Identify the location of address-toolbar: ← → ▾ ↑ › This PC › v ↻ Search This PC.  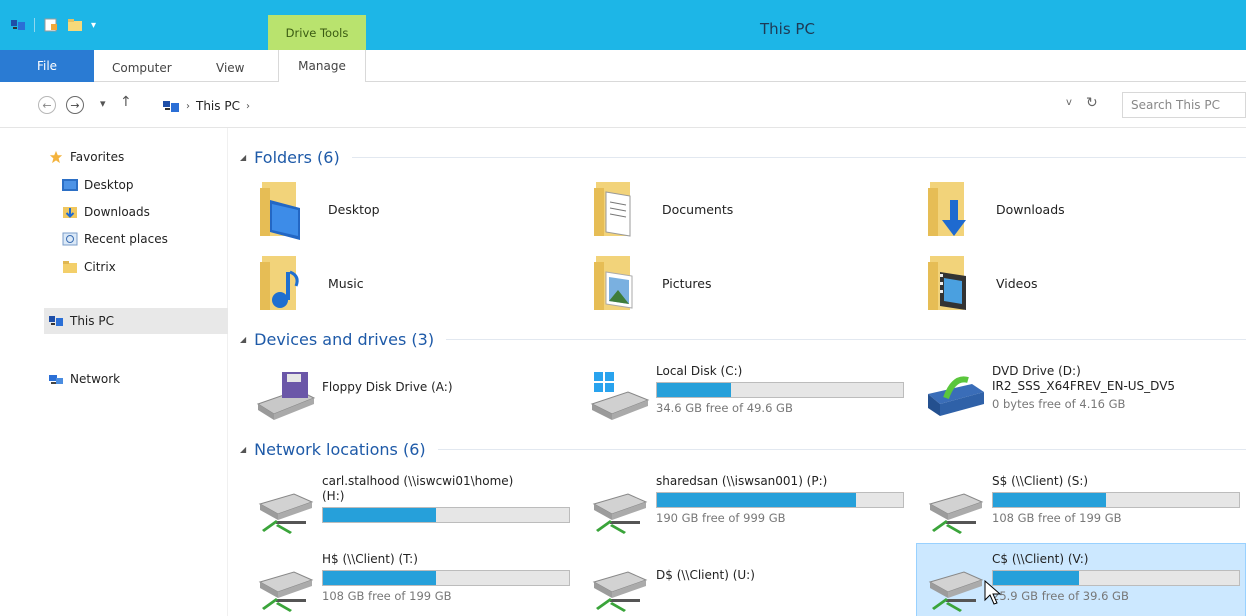
(623, 105).